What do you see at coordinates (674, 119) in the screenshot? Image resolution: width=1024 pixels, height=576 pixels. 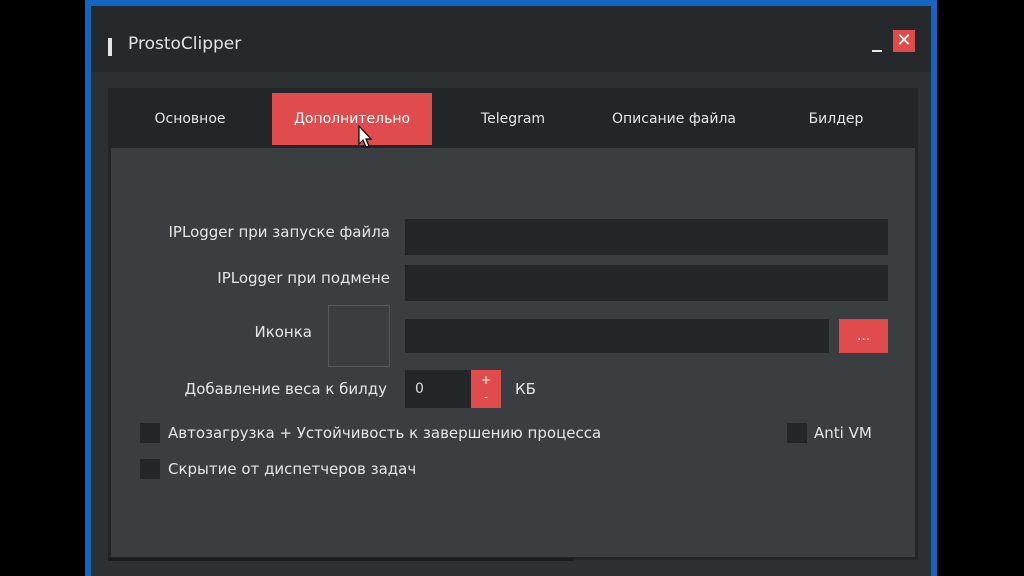 I see `tab-file-description: Описание файла` at bounding box center [674, 119].